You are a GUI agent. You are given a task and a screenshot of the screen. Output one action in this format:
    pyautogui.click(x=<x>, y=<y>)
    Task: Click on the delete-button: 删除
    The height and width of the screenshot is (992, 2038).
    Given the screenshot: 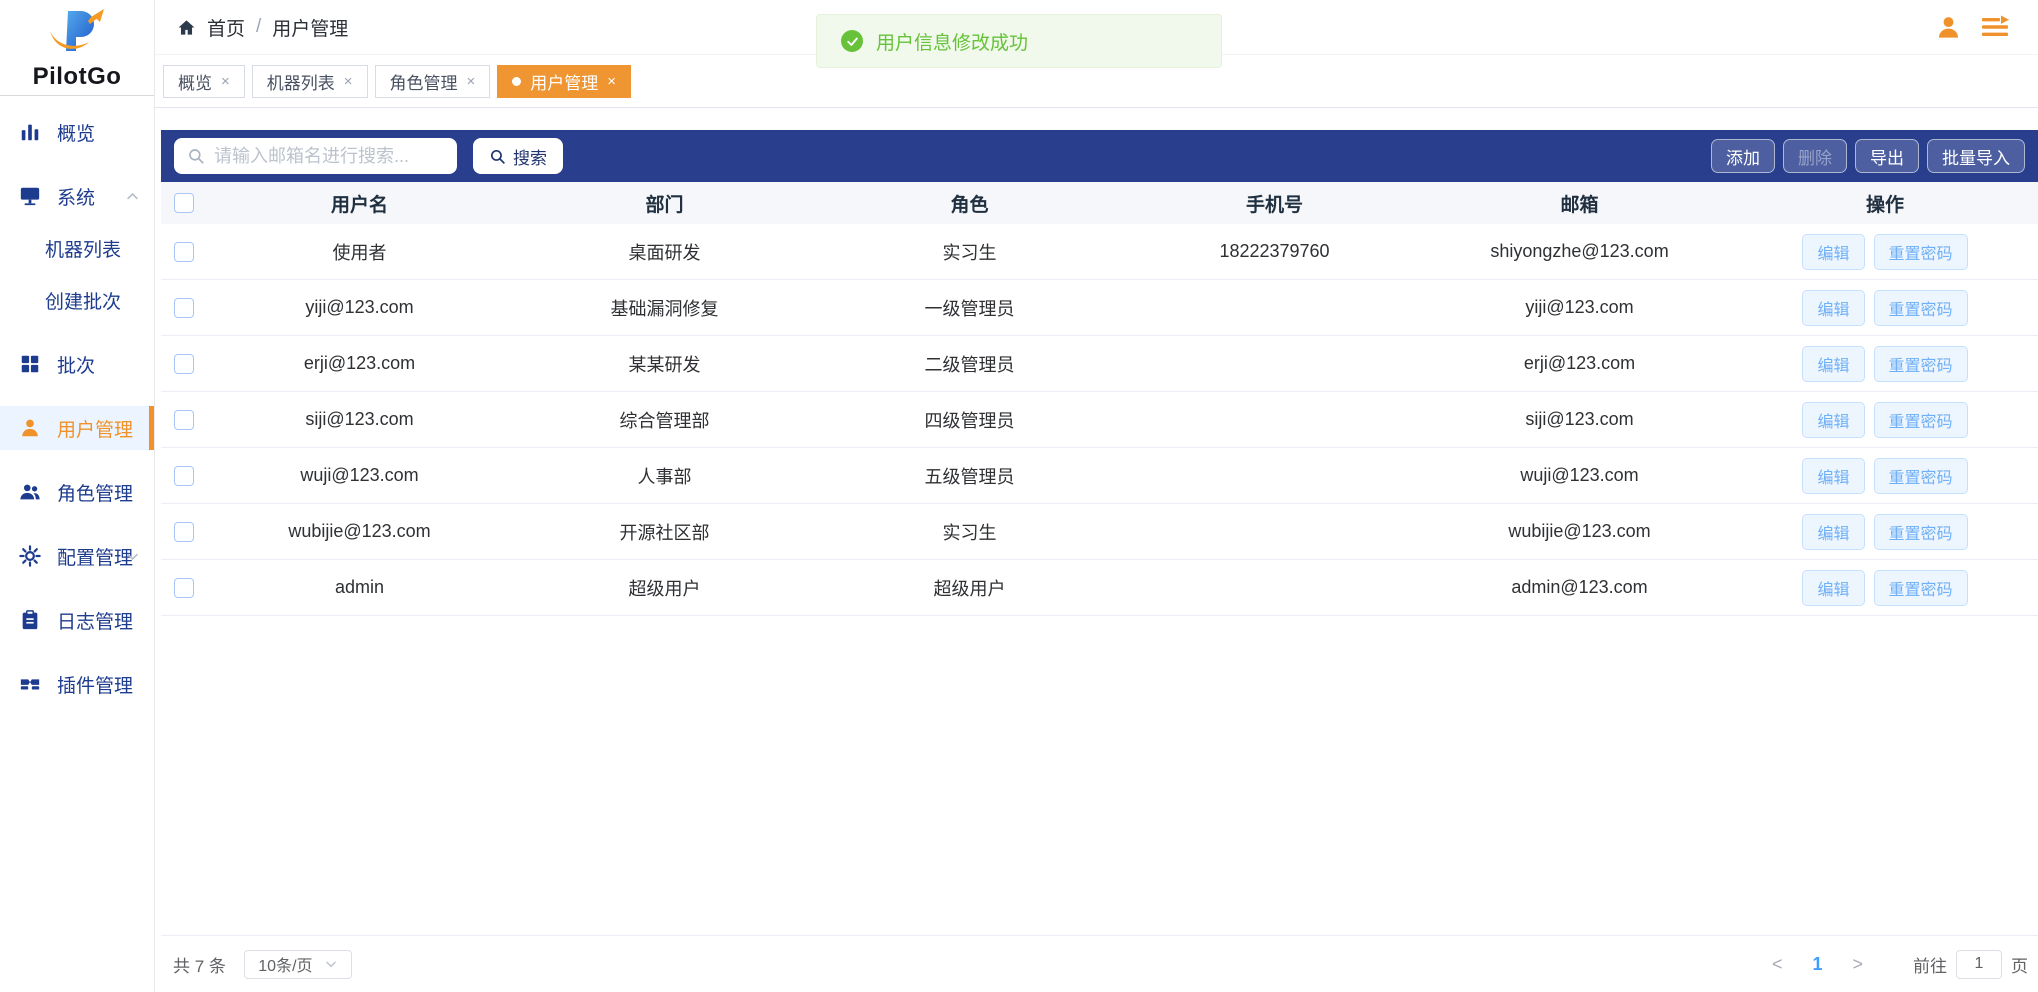 What is the action you would take?
    pyautogui.click(x=1815, y=156)
    